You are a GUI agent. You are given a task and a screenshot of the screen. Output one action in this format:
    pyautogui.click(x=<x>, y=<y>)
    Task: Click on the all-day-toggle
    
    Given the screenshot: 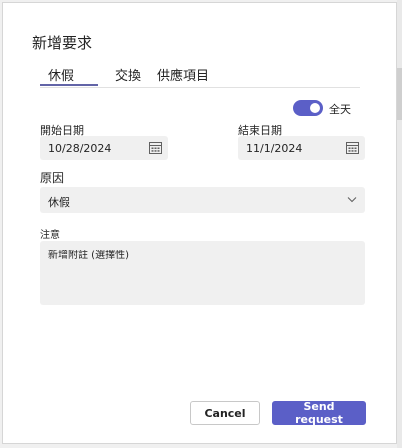 What is the action you would take?
    pyautogui.click(x=308, y=108)
    